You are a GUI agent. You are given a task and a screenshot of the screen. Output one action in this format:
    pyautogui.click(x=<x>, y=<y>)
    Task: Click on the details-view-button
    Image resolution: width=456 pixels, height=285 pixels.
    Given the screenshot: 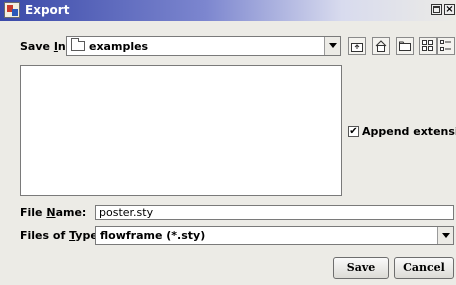 What is the action you would take?
    pyautogui.click(x=446, y=46)
    